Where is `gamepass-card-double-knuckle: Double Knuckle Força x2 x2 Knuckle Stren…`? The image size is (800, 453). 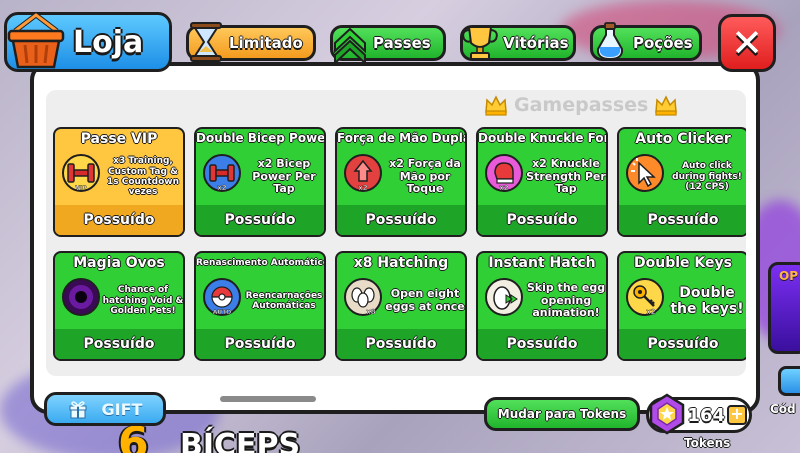
gamepass-card-double-knuckle: Double Knuckle Força x2 x2 Knuckle Stren… is located at coordinates (542, 182).